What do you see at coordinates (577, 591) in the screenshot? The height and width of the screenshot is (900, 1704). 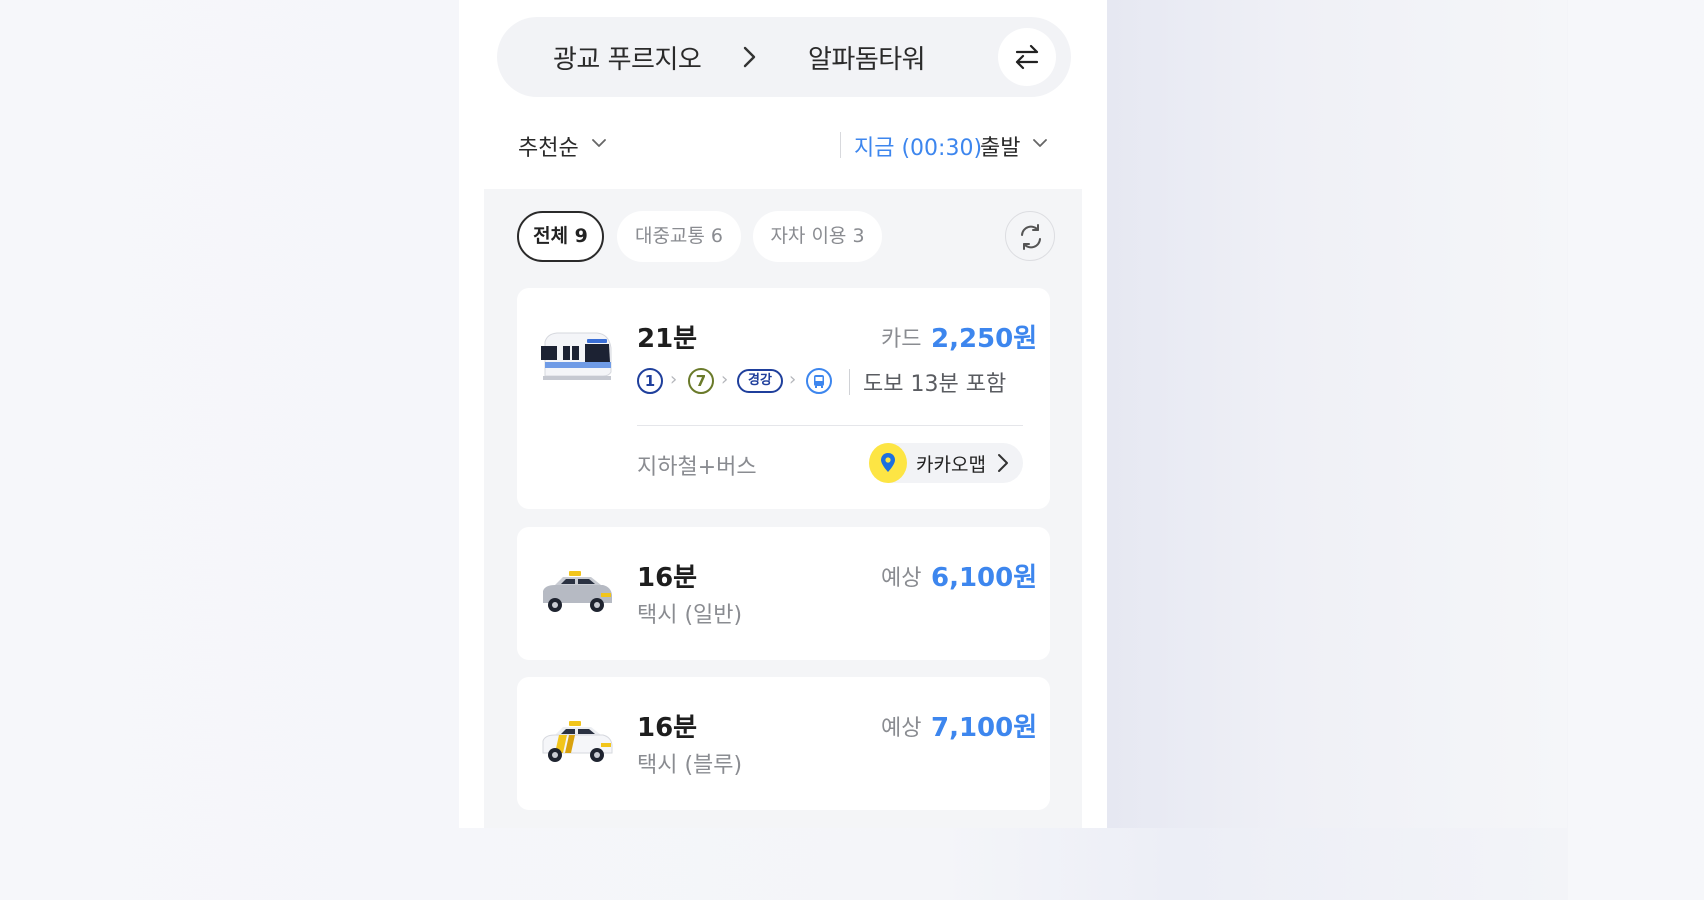 I see `taxi-regular-icon` at bounding box center [577, 591].